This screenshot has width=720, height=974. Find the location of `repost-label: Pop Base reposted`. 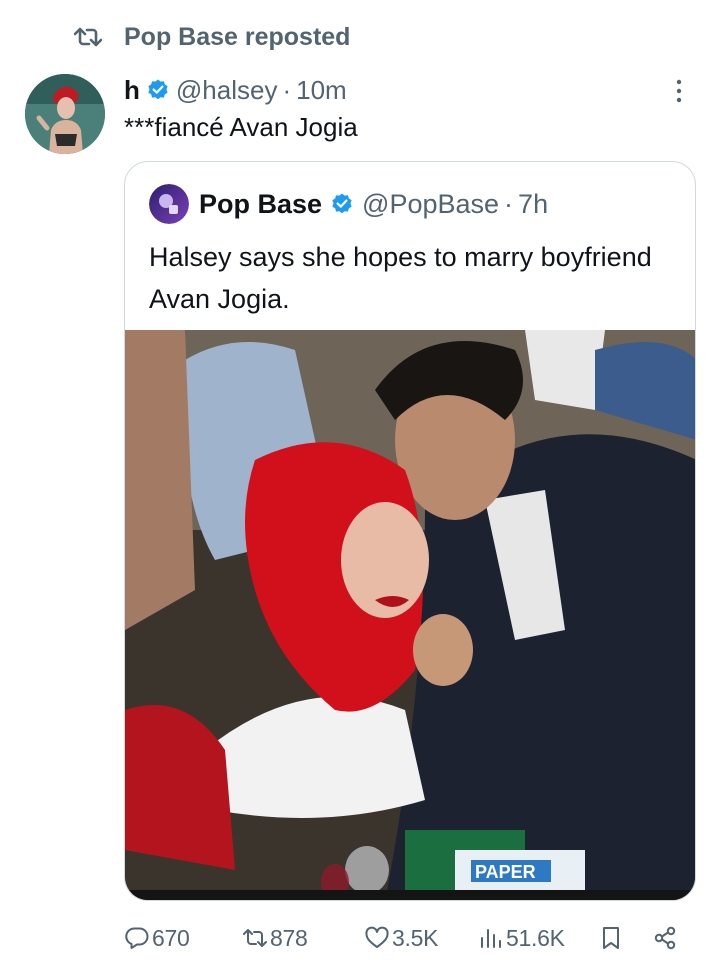

repost-label: Pop Base reposted is located at coordinates (237, 36).